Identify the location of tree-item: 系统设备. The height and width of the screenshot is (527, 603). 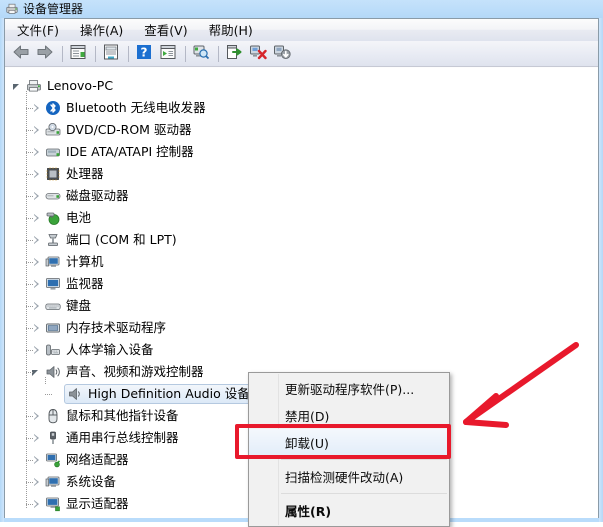
(74, 482).